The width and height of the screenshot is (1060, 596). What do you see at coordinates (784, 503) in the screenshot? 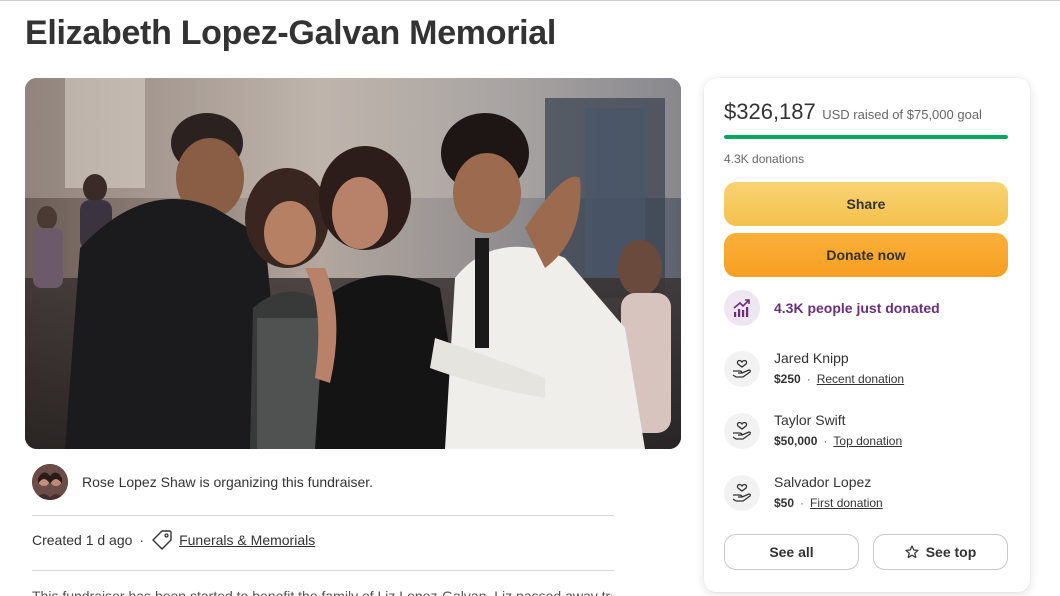
I see `donor-amount: $50` at bounding box center [784, 503].